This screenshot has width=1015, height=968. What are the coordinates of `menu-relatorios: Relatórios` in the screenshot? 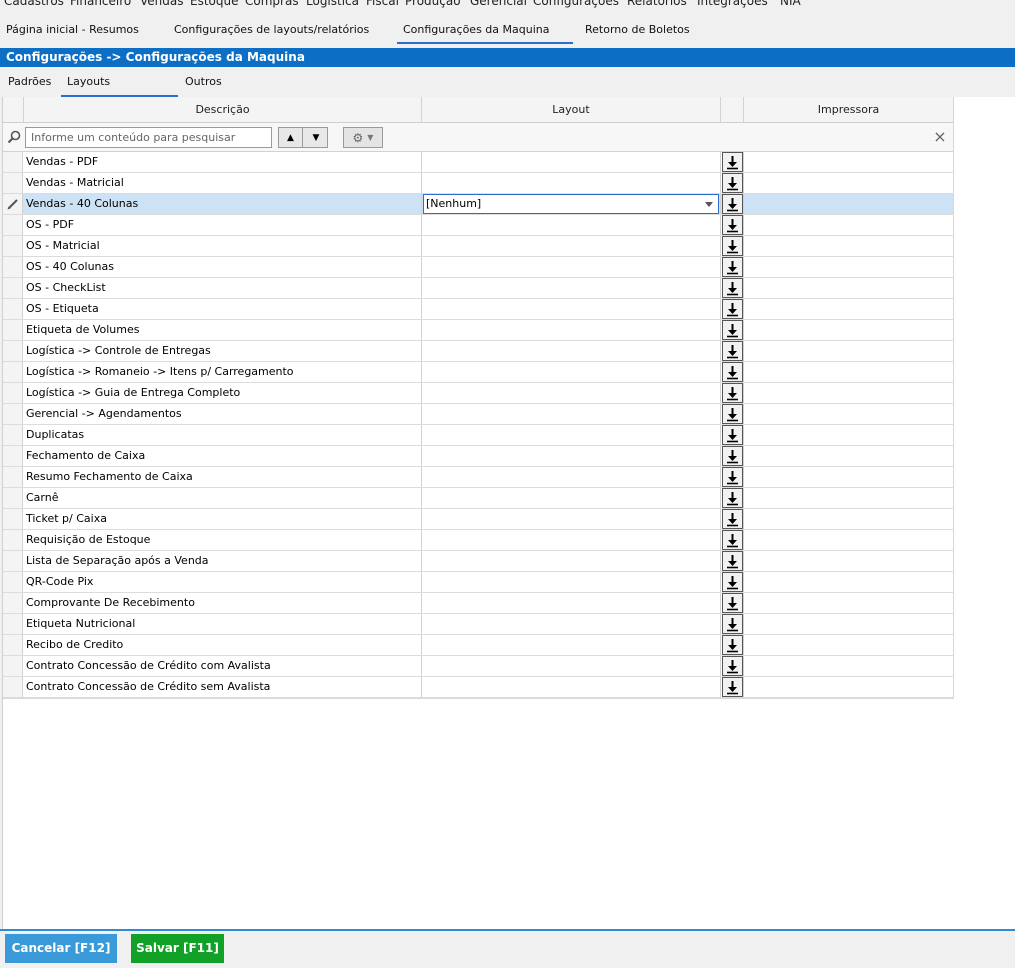 It's located at (657, 4).